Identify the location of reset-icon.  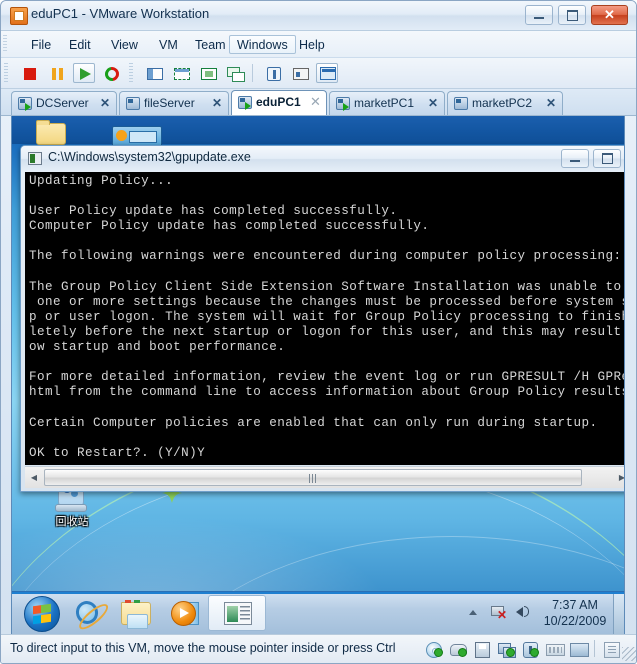
(112, 74).